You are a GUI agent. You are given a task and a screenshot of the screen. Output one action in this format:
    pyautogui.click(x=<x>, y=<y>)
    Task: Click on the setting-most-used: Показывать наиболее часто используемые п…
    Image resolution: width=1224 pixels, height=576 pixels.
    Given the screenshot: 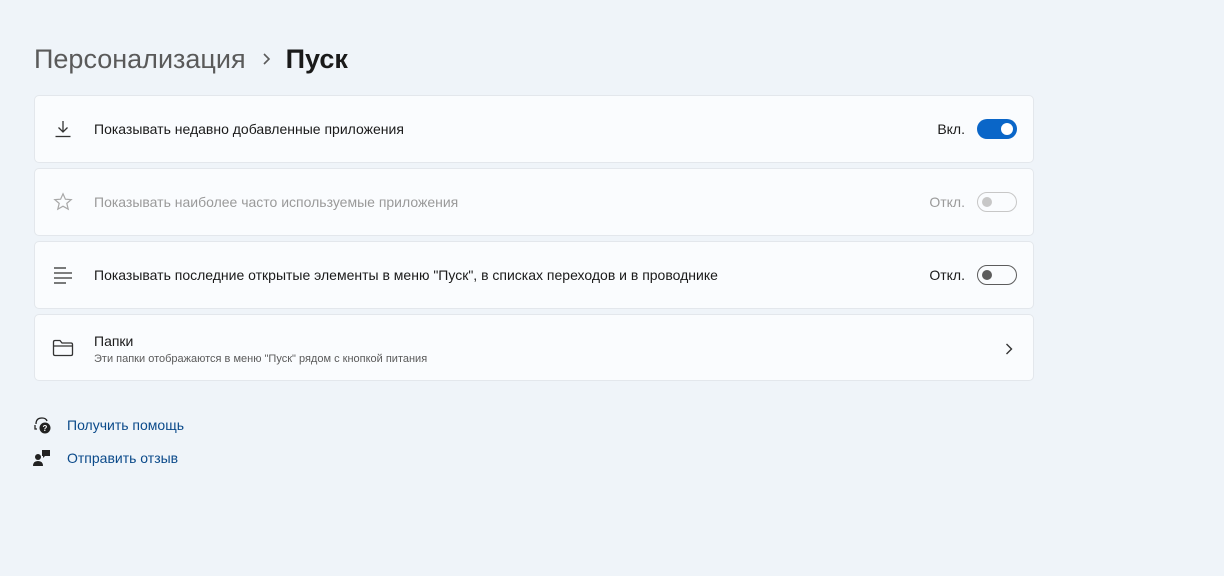 What is the action you would take?
    pyautogui.click(x=534, y=202)
    